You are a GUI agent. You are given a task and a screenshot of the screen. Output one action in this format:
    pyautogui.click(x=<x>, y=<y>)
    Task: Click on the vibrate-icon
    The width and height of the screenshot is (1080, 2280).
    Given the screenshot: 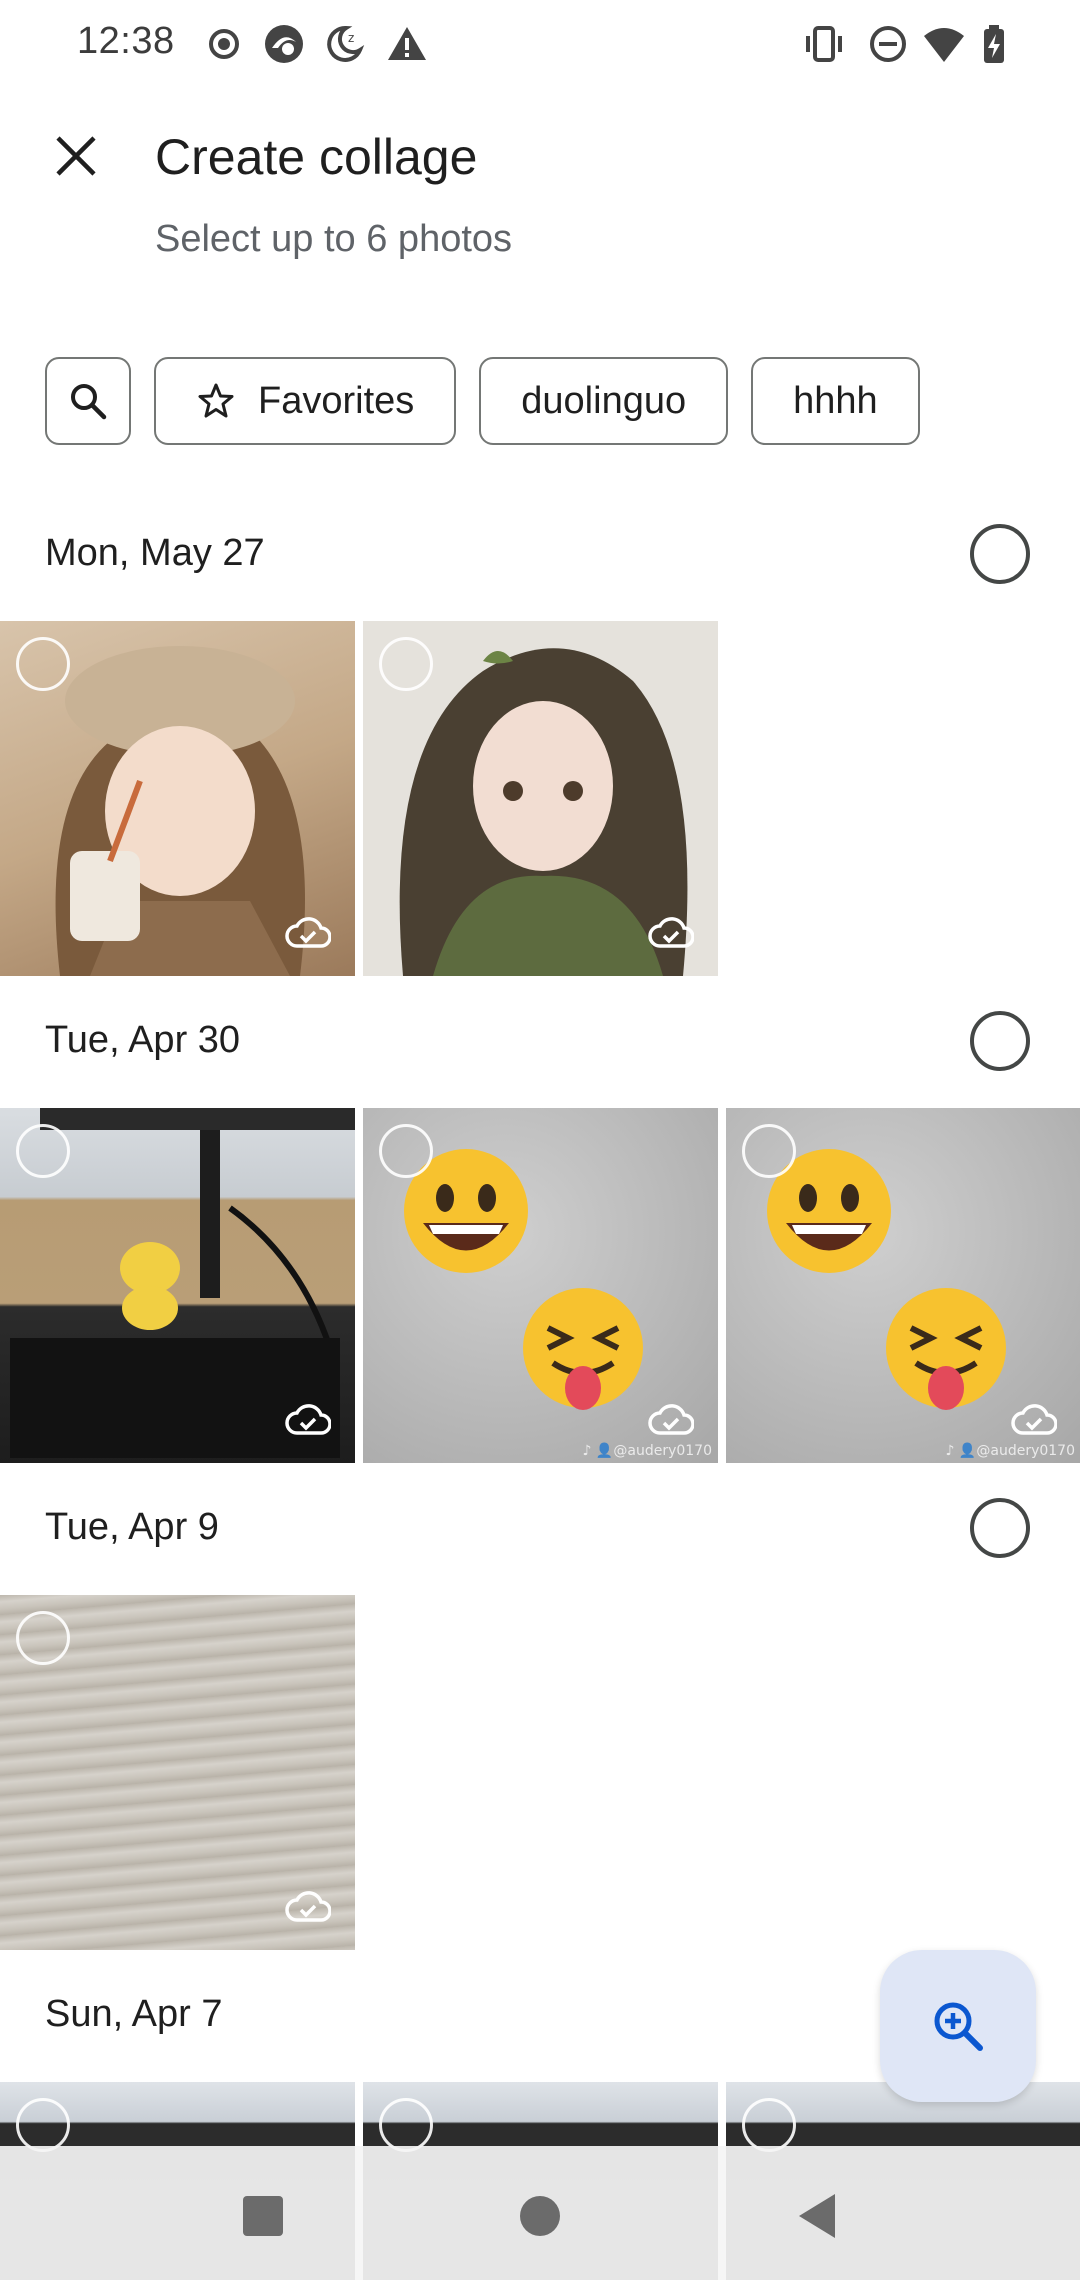 What is the action you would take?
    pyautogui.click(x=824, y=44)
    